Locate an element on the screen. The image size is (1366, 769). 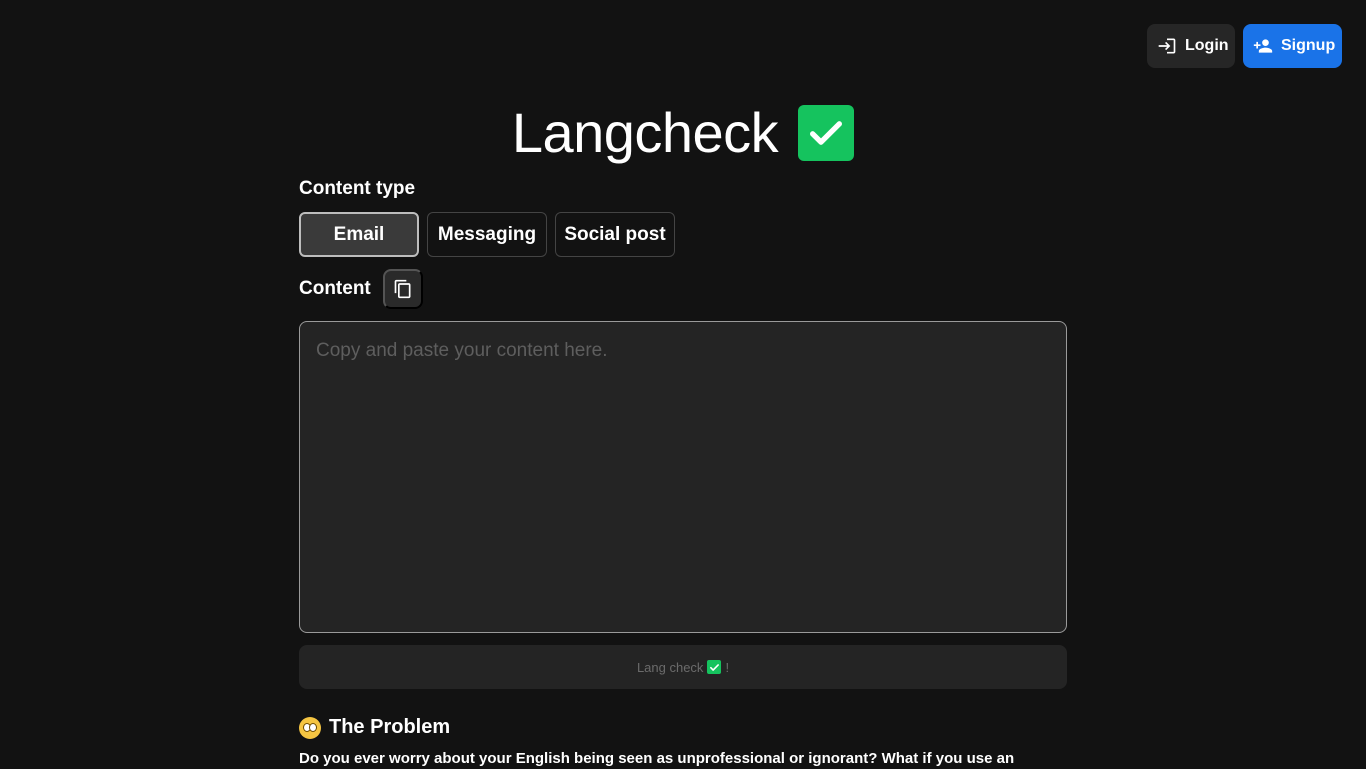
content-type-label: Content type is located at coordinates (357, 188).